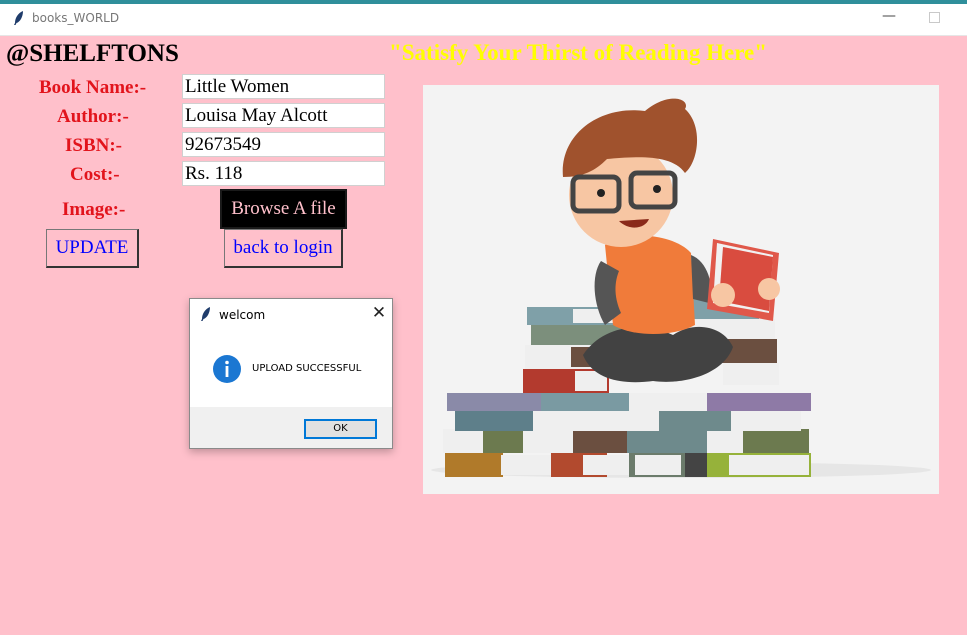  What do you see at coordinates (242, 315) in the screenshot?
I see `dialog-title: welcom` at bounding box center [242, 315].